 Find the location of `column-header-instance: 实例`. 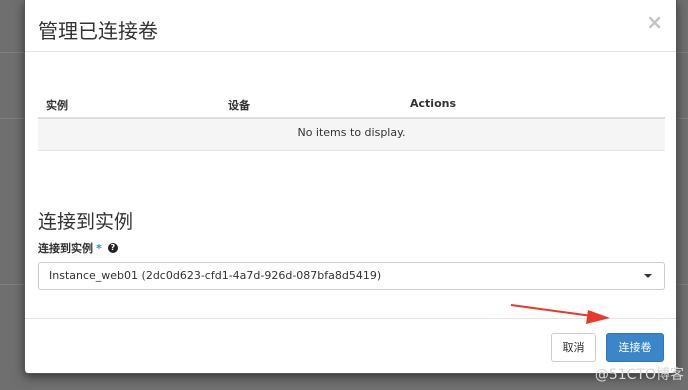

column-header-instance: 实例 is located at coordinates (57, 105).